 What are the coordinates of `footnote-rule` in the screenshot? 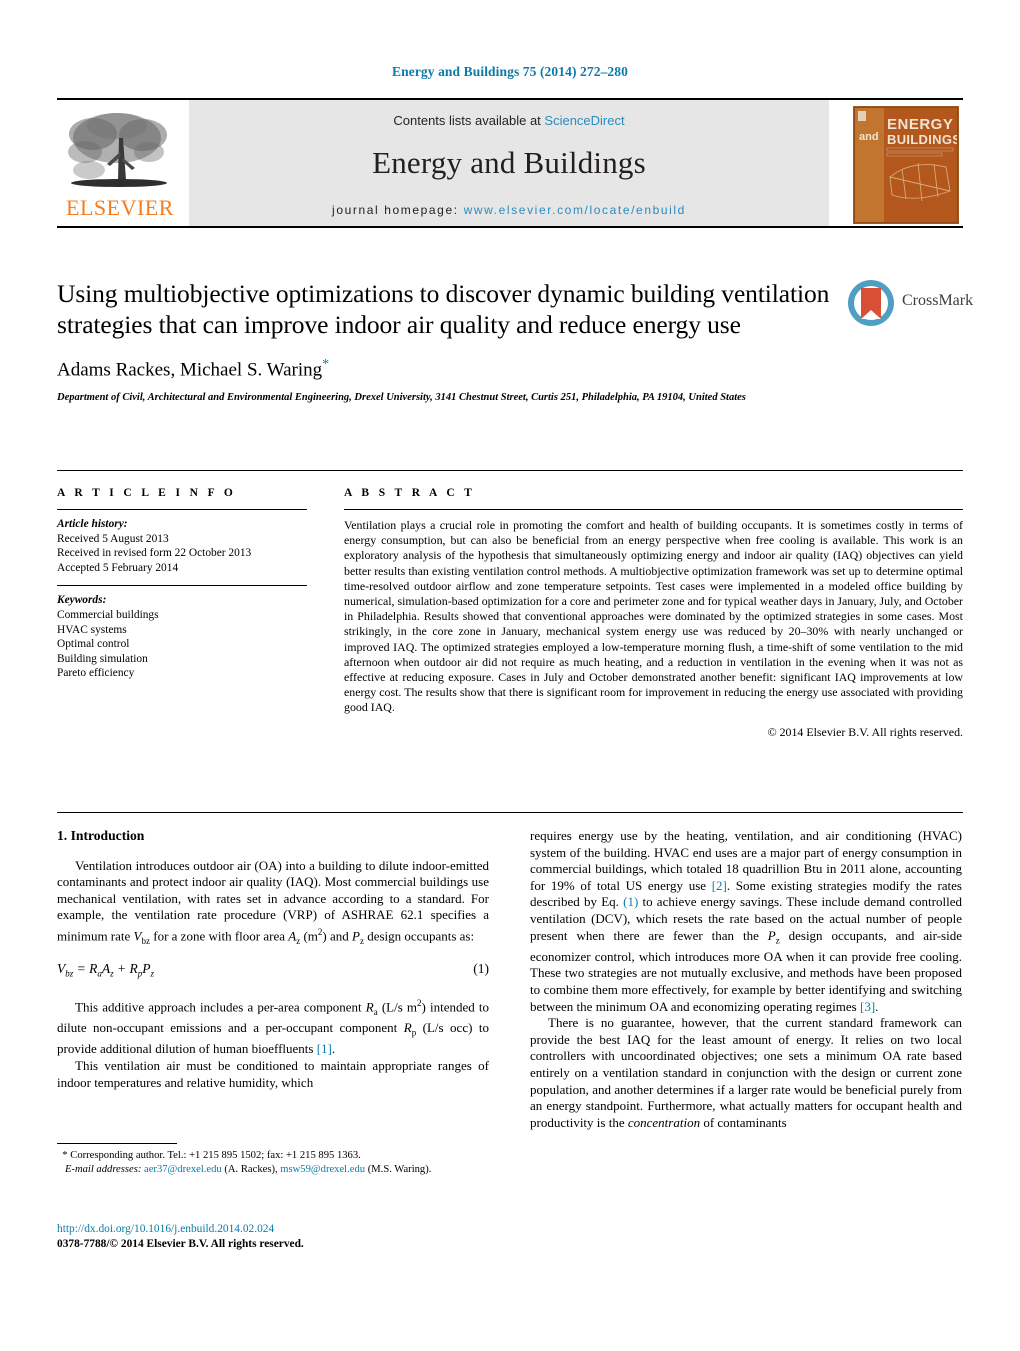 It's located at (117, 1143).